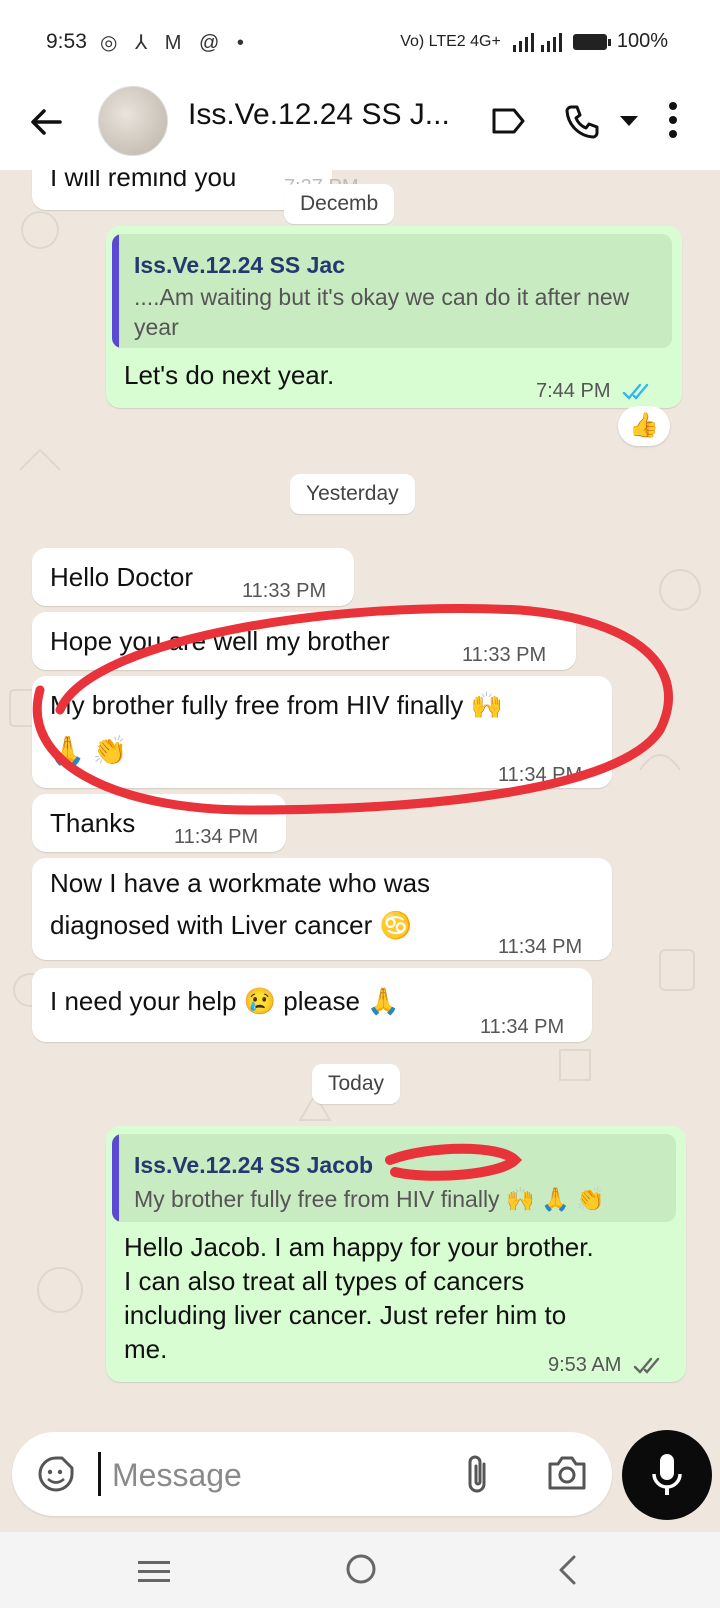  Describe the element at coordinates (122, 577) in the screenshot. I see `message-text: Hello Doctor` at that location.